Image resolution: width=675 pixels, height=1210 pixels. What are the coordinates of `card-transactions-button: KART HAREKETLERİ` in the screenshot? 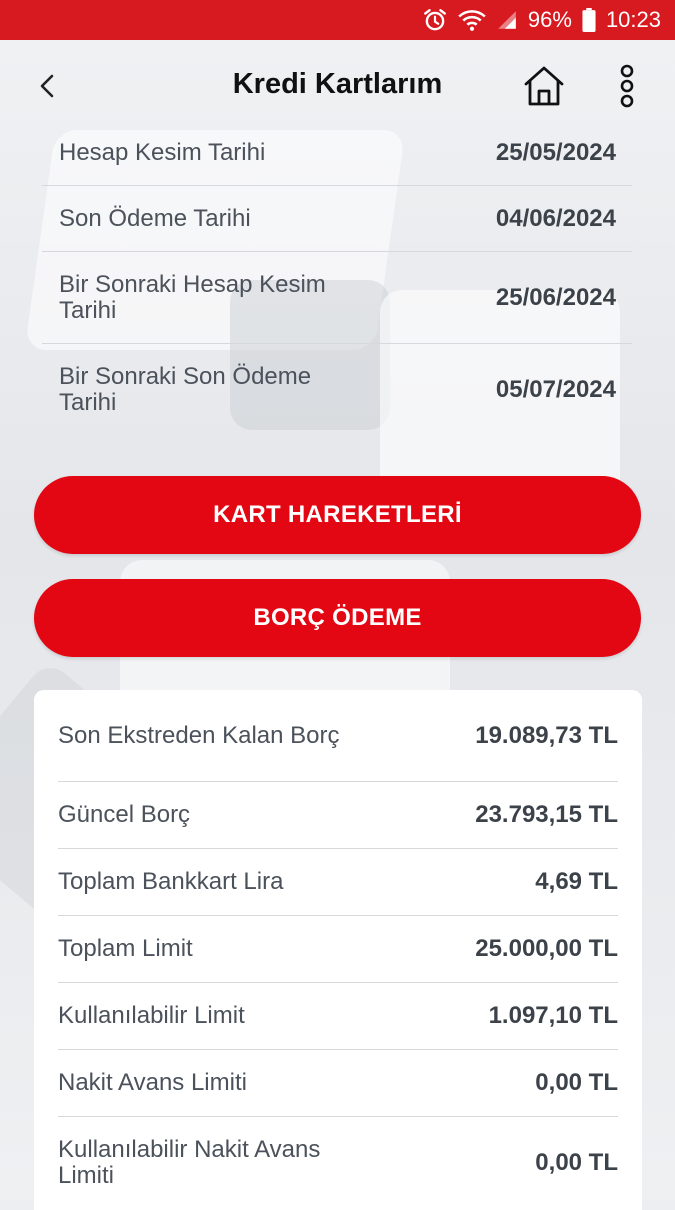 It's located at (337, 515).